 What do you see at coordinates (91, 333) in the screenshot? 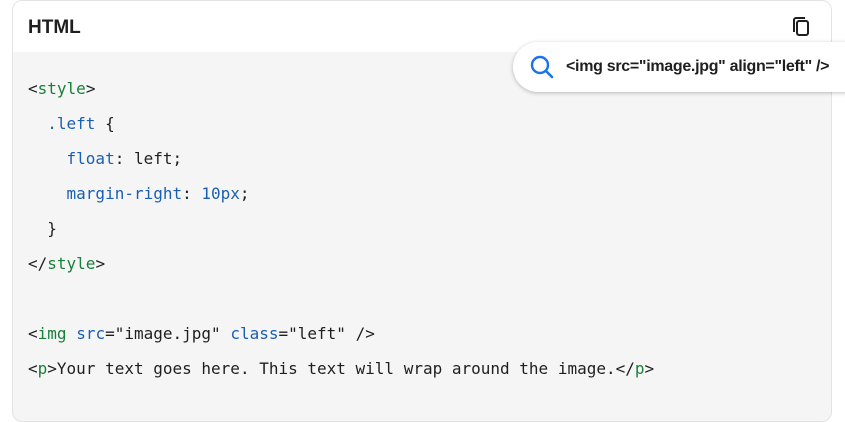
I see `code-token: src` at bounding box center [91, 333].